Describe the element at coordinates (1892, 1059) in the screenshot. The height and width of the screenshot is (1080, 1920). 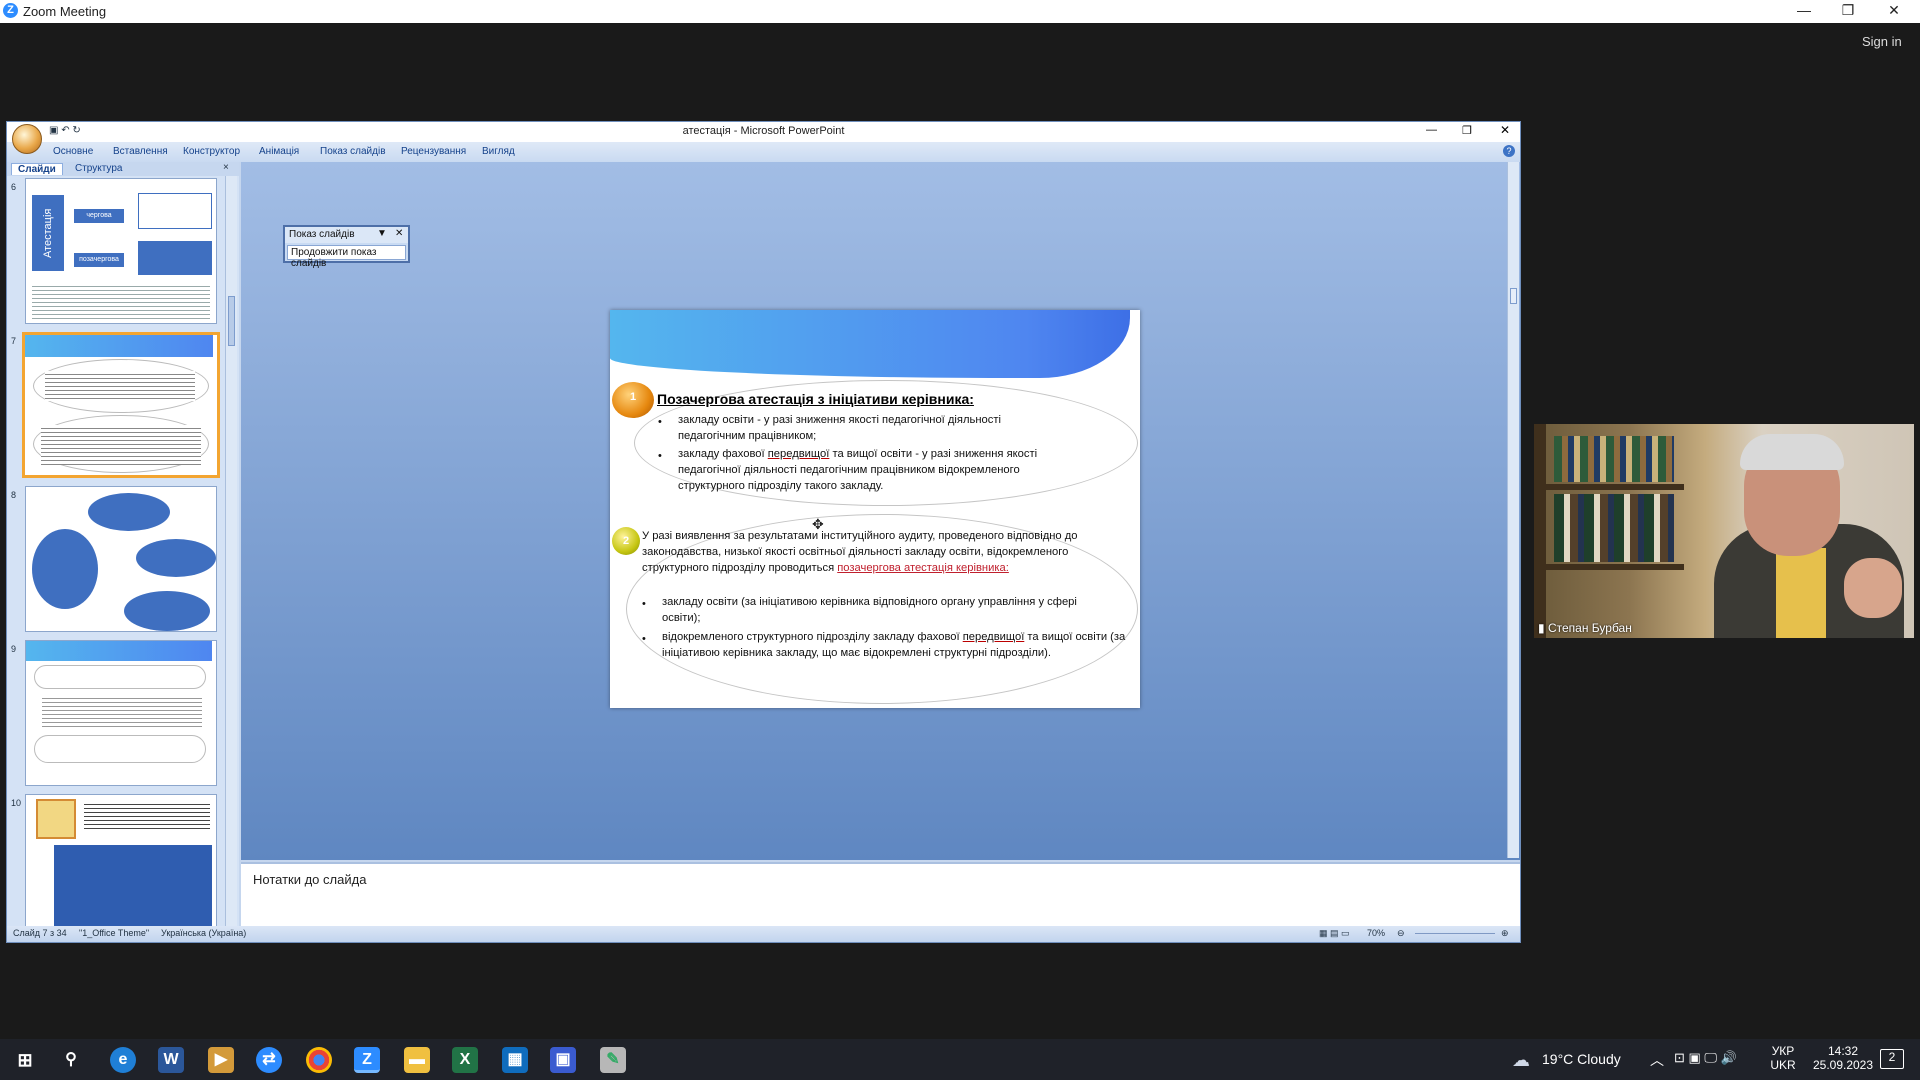
I see `notifications-button: 2` at that location.